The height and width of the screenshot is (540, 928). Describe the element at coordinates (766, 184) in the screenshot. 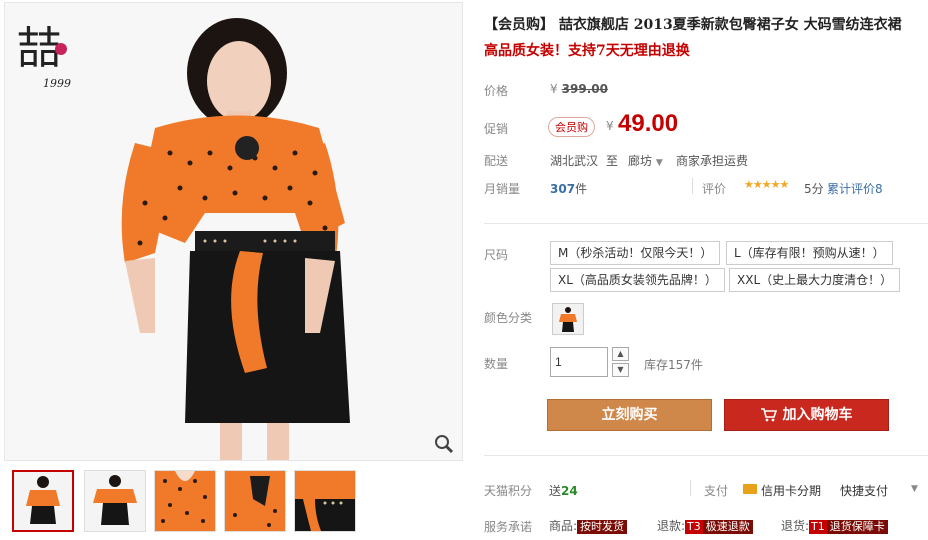

I see `rating-stars-icon: ★★★★★` at that location.